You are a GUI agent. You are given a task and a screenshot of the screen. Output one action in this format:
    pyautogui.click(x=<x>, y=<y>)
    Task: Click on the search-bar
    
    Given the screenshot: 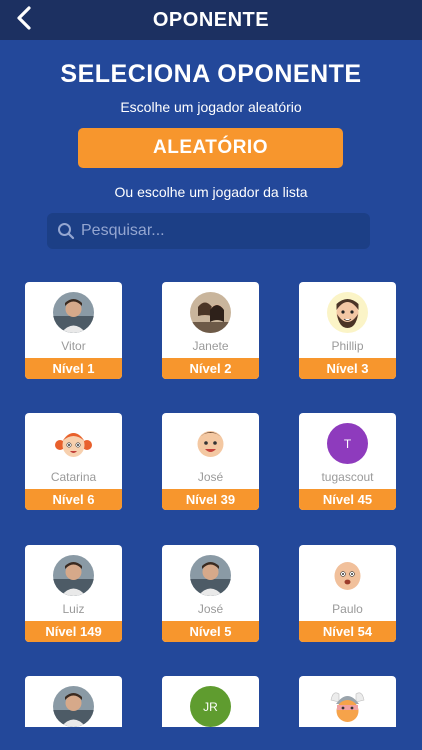 What is the action you would take?
    pyautogui.click(x=208, y=231)
    